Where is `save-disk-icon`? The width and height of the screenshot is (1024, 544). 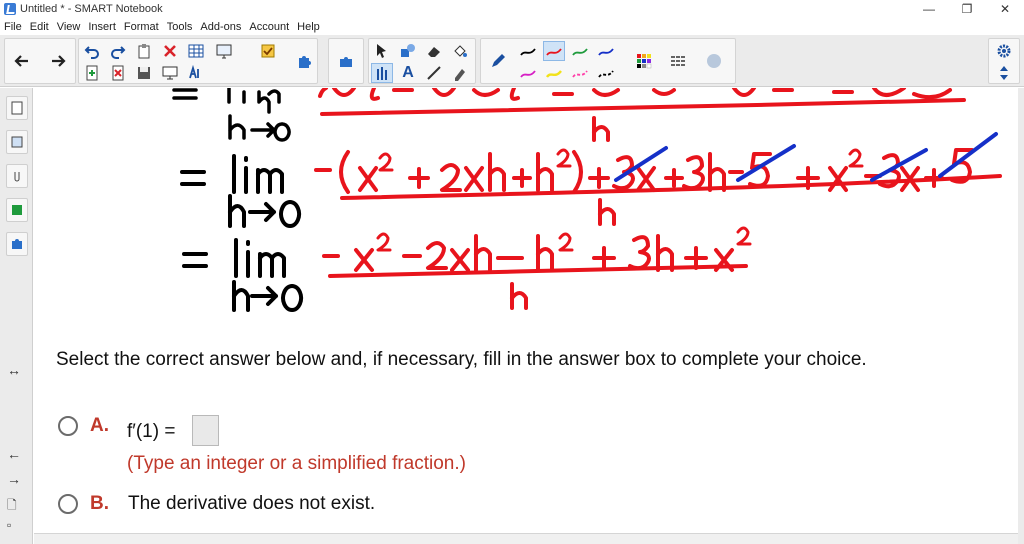
save-disk-icon is located at coordinates (144, 73).